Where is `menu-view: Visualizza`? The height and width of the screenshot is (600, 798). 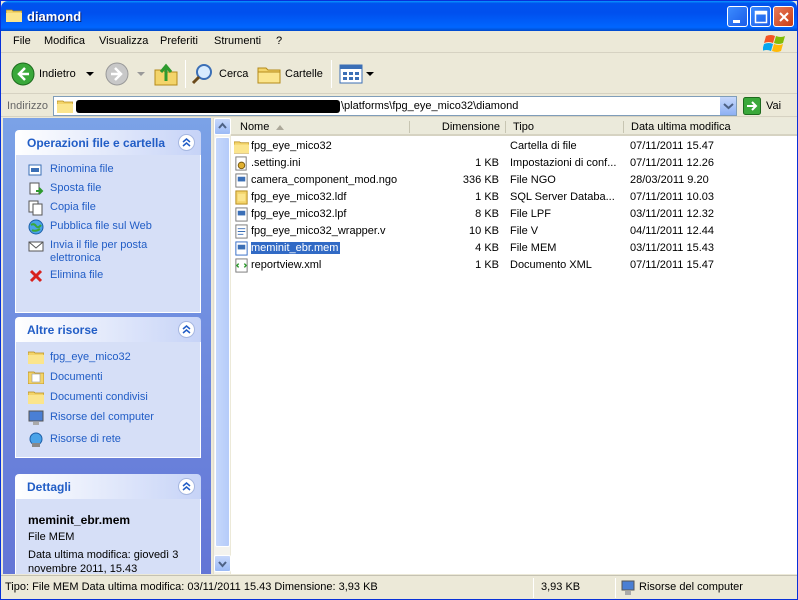
menu-view: Visualizza is located at coordinates (123, 41).